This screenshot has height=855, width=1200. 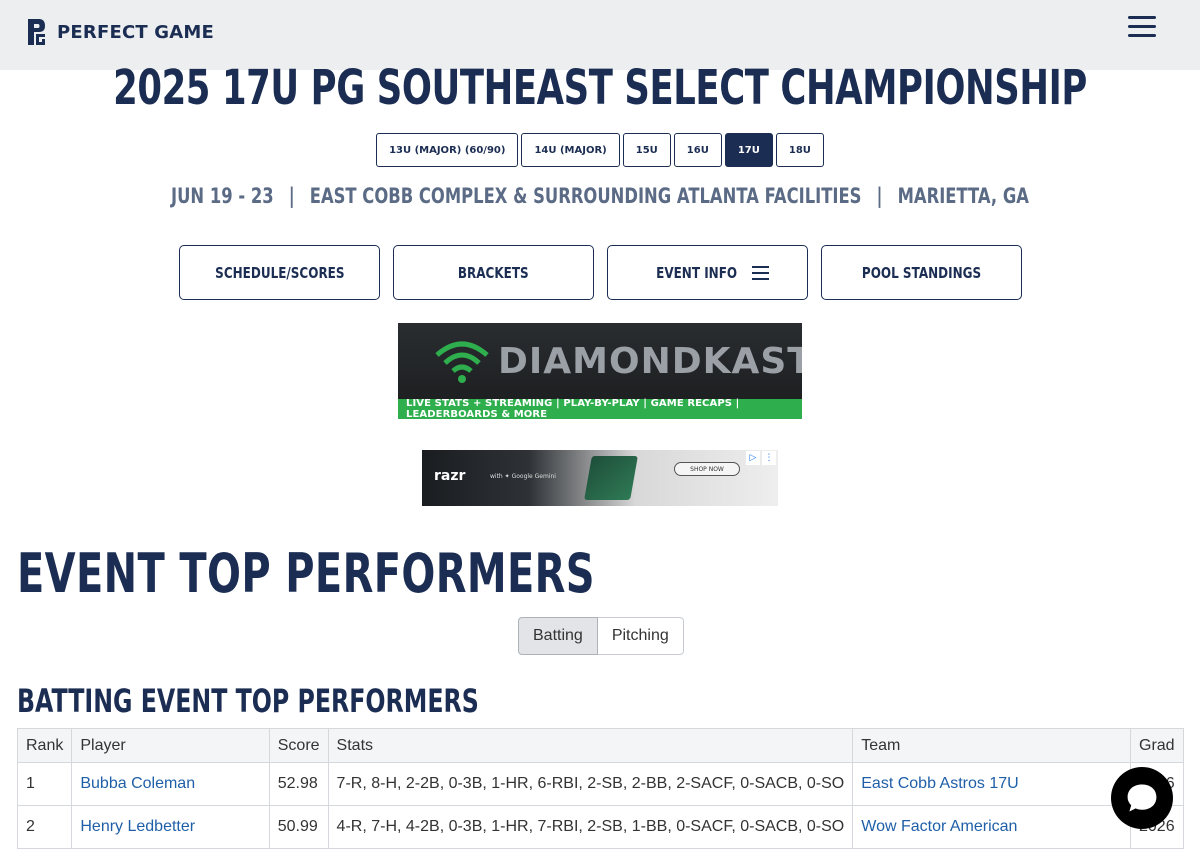 I want to click on schedule-scores-label: SCHEDULE/SCORES, so click(x=279, y=272).